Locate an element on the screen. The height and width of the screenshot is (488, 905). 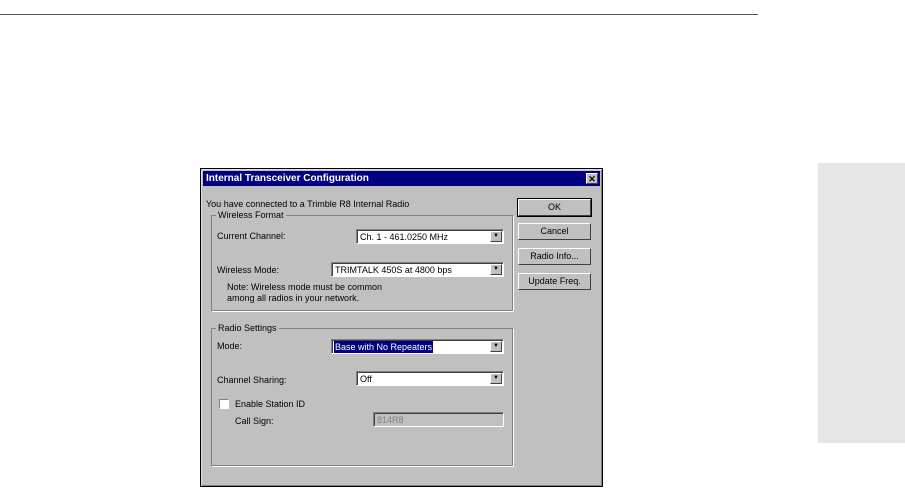
close-button: ✕ is located at coordinates (592, 178).